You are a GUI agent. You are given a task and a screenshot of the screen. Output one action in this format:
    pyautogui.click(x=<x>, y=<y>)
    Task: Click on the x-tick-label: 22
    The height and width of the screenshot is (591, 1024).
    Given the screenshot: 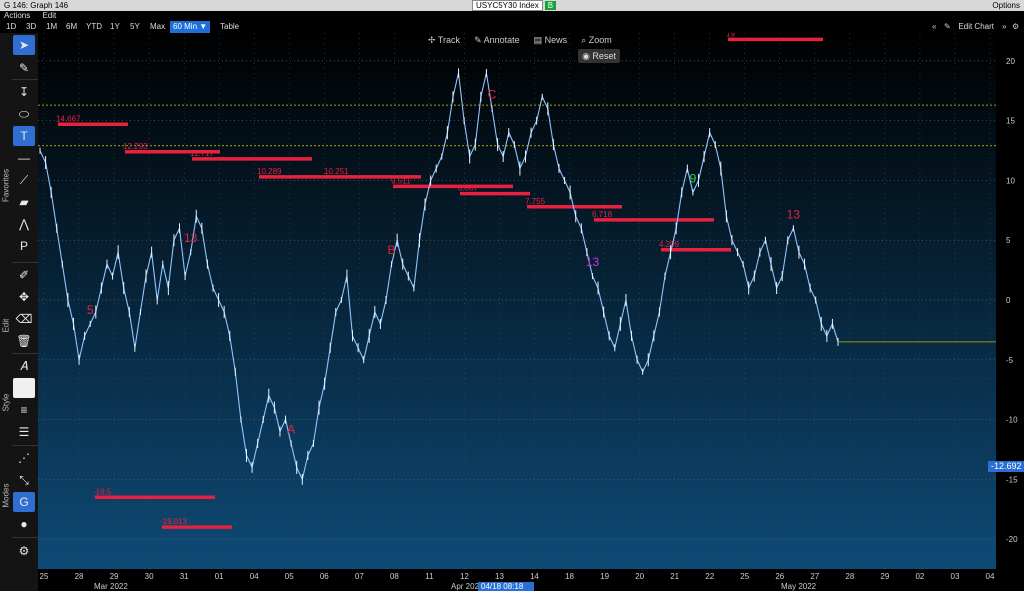 What is the action you would take?
    pyautogui.click(x=709, y=576)
    